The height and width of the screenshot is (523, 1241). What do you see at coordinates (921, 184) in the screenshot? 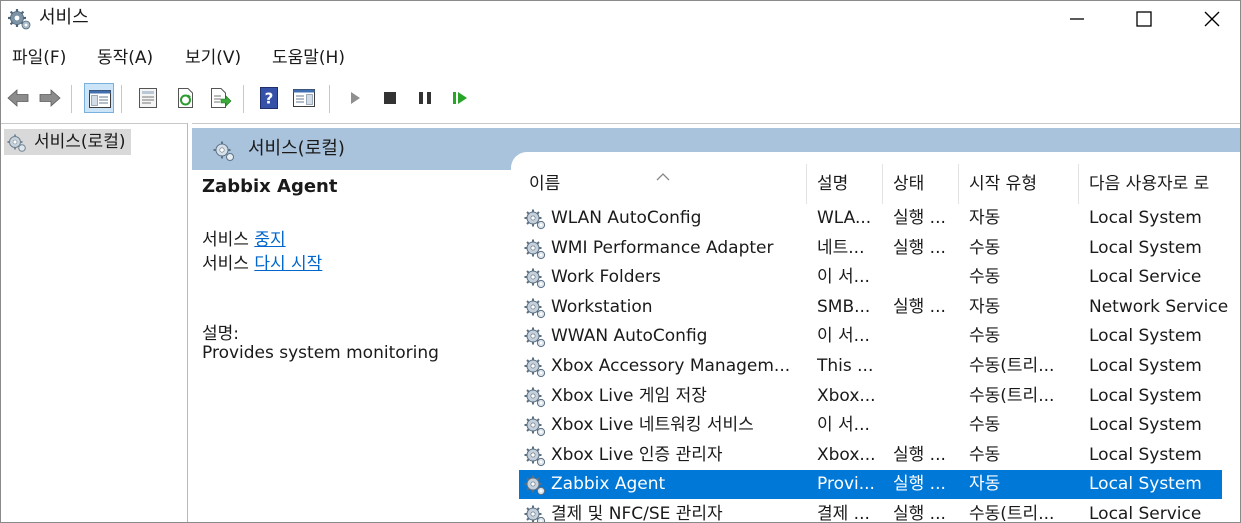
I see `column-header-status: 상태` at bounding box center [921, 184].